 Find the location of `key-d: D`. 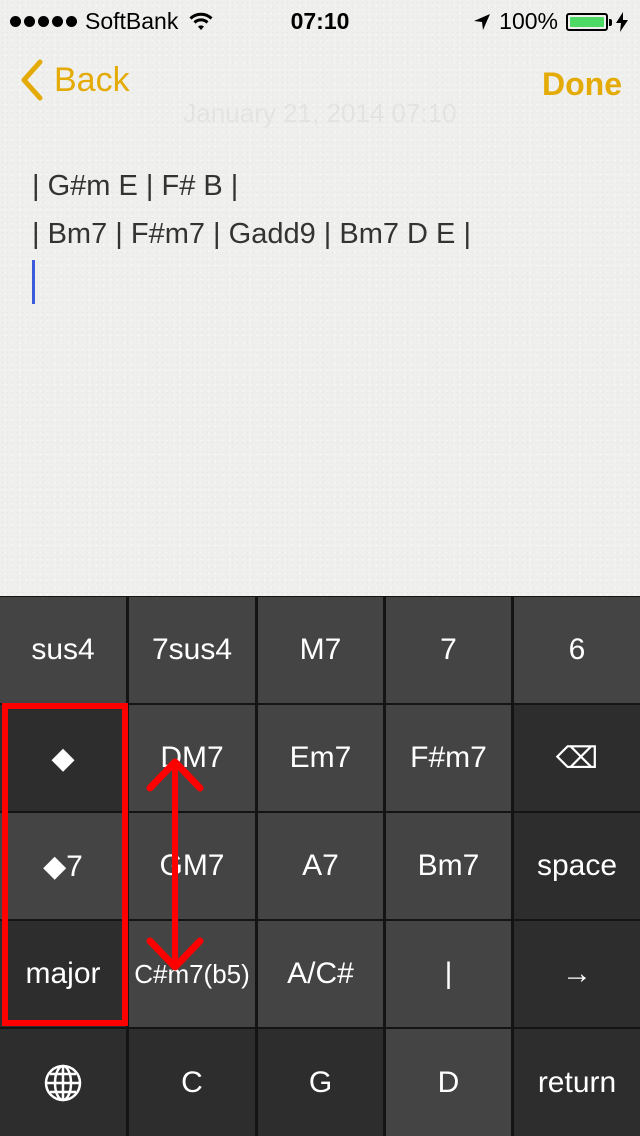

key-d: D is located at coordinates (448, 1082).